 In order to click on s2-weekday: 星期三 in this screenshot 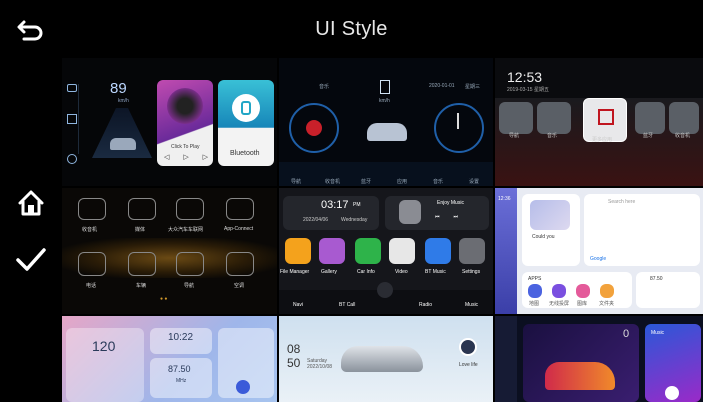, I will do `click(473, 87)`.